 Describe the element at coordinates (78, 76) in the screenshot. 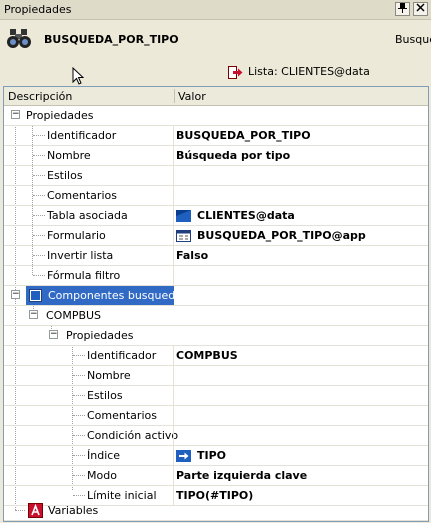

I see `mouse-cursor-icon` at that location.